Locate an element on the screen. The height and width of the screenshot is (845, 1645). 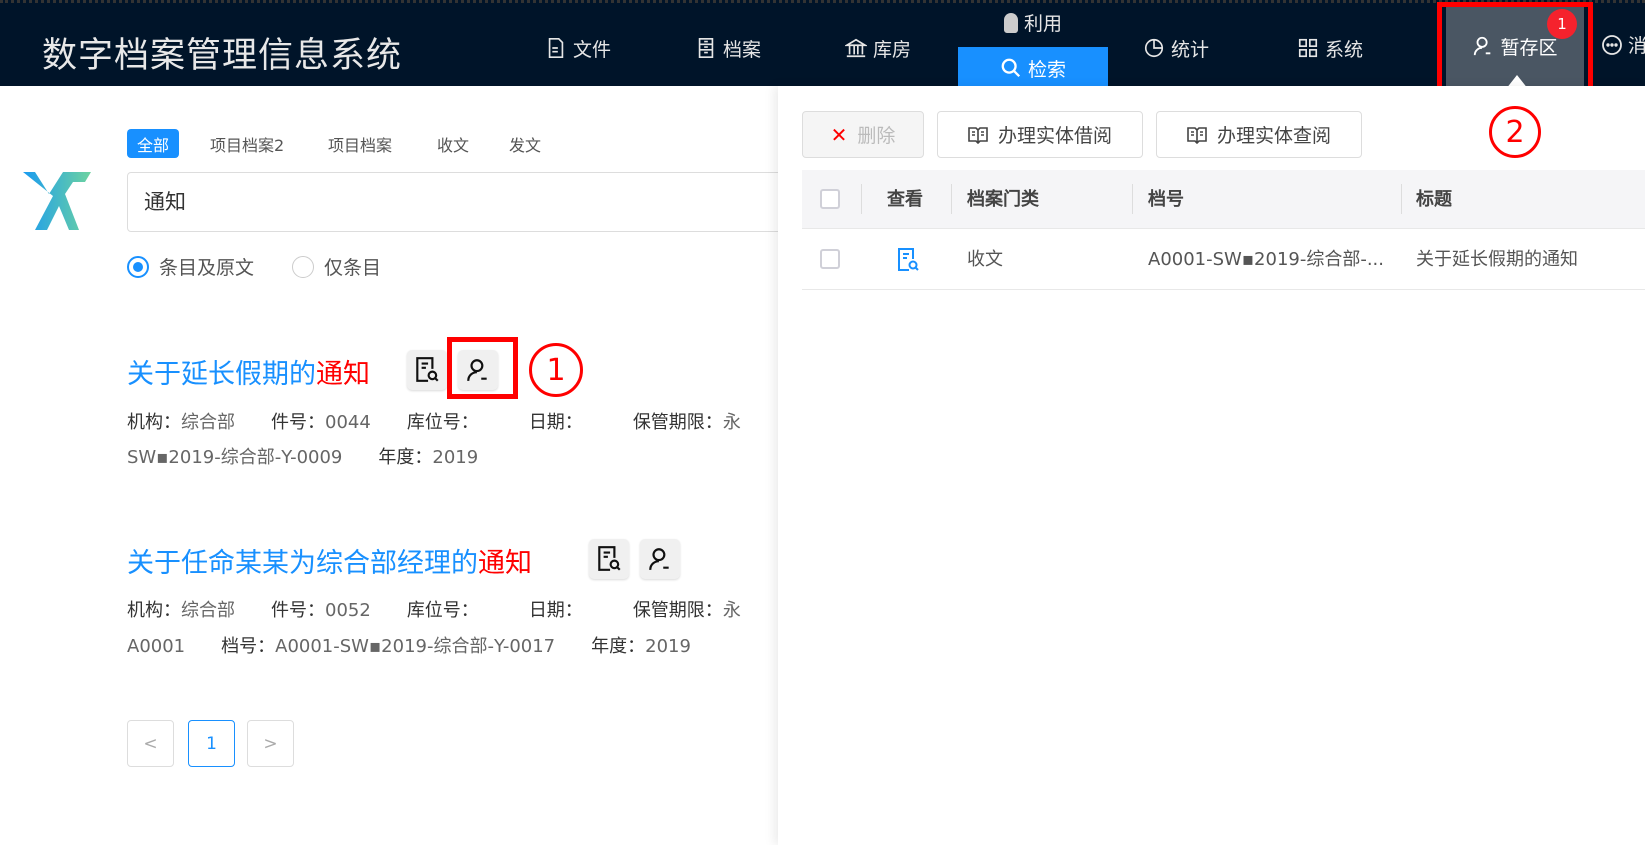
radio-entries-only: 仅条目 is located at coordinates (336, 266).